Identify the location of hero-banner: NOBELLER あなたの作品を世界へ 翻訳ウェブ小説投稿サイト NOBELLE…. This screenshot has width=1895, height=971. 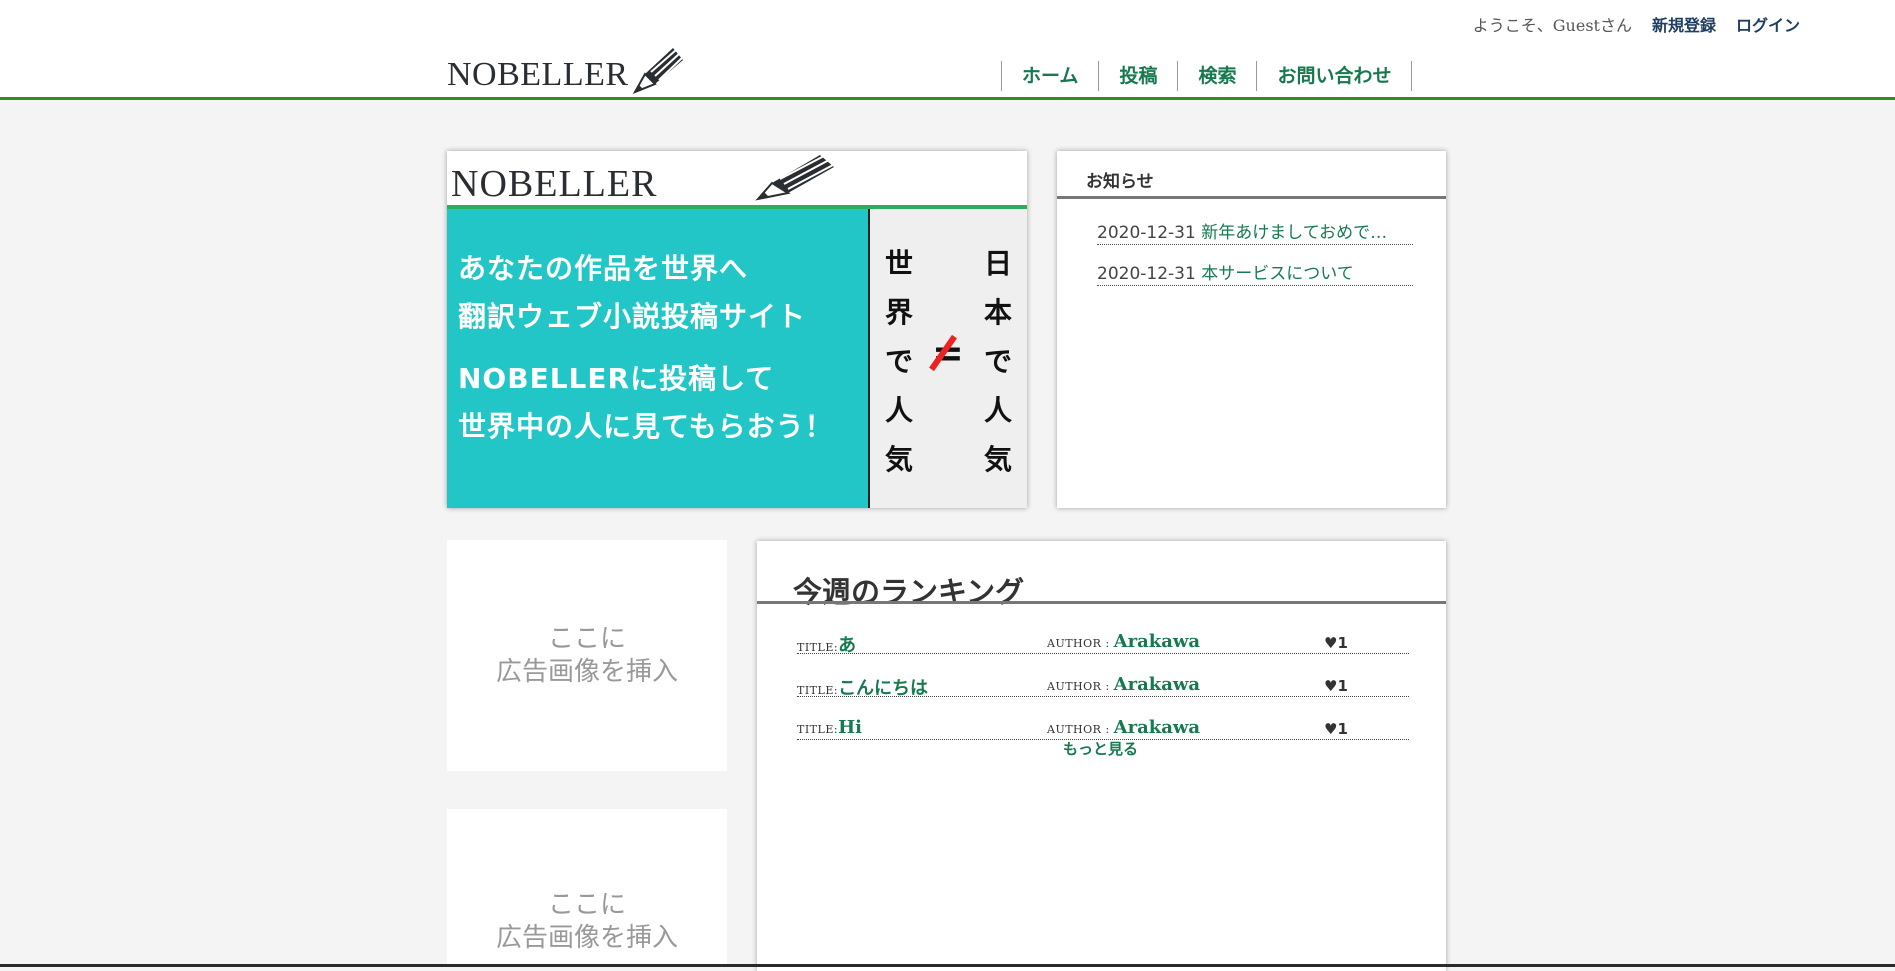
(737, 329).